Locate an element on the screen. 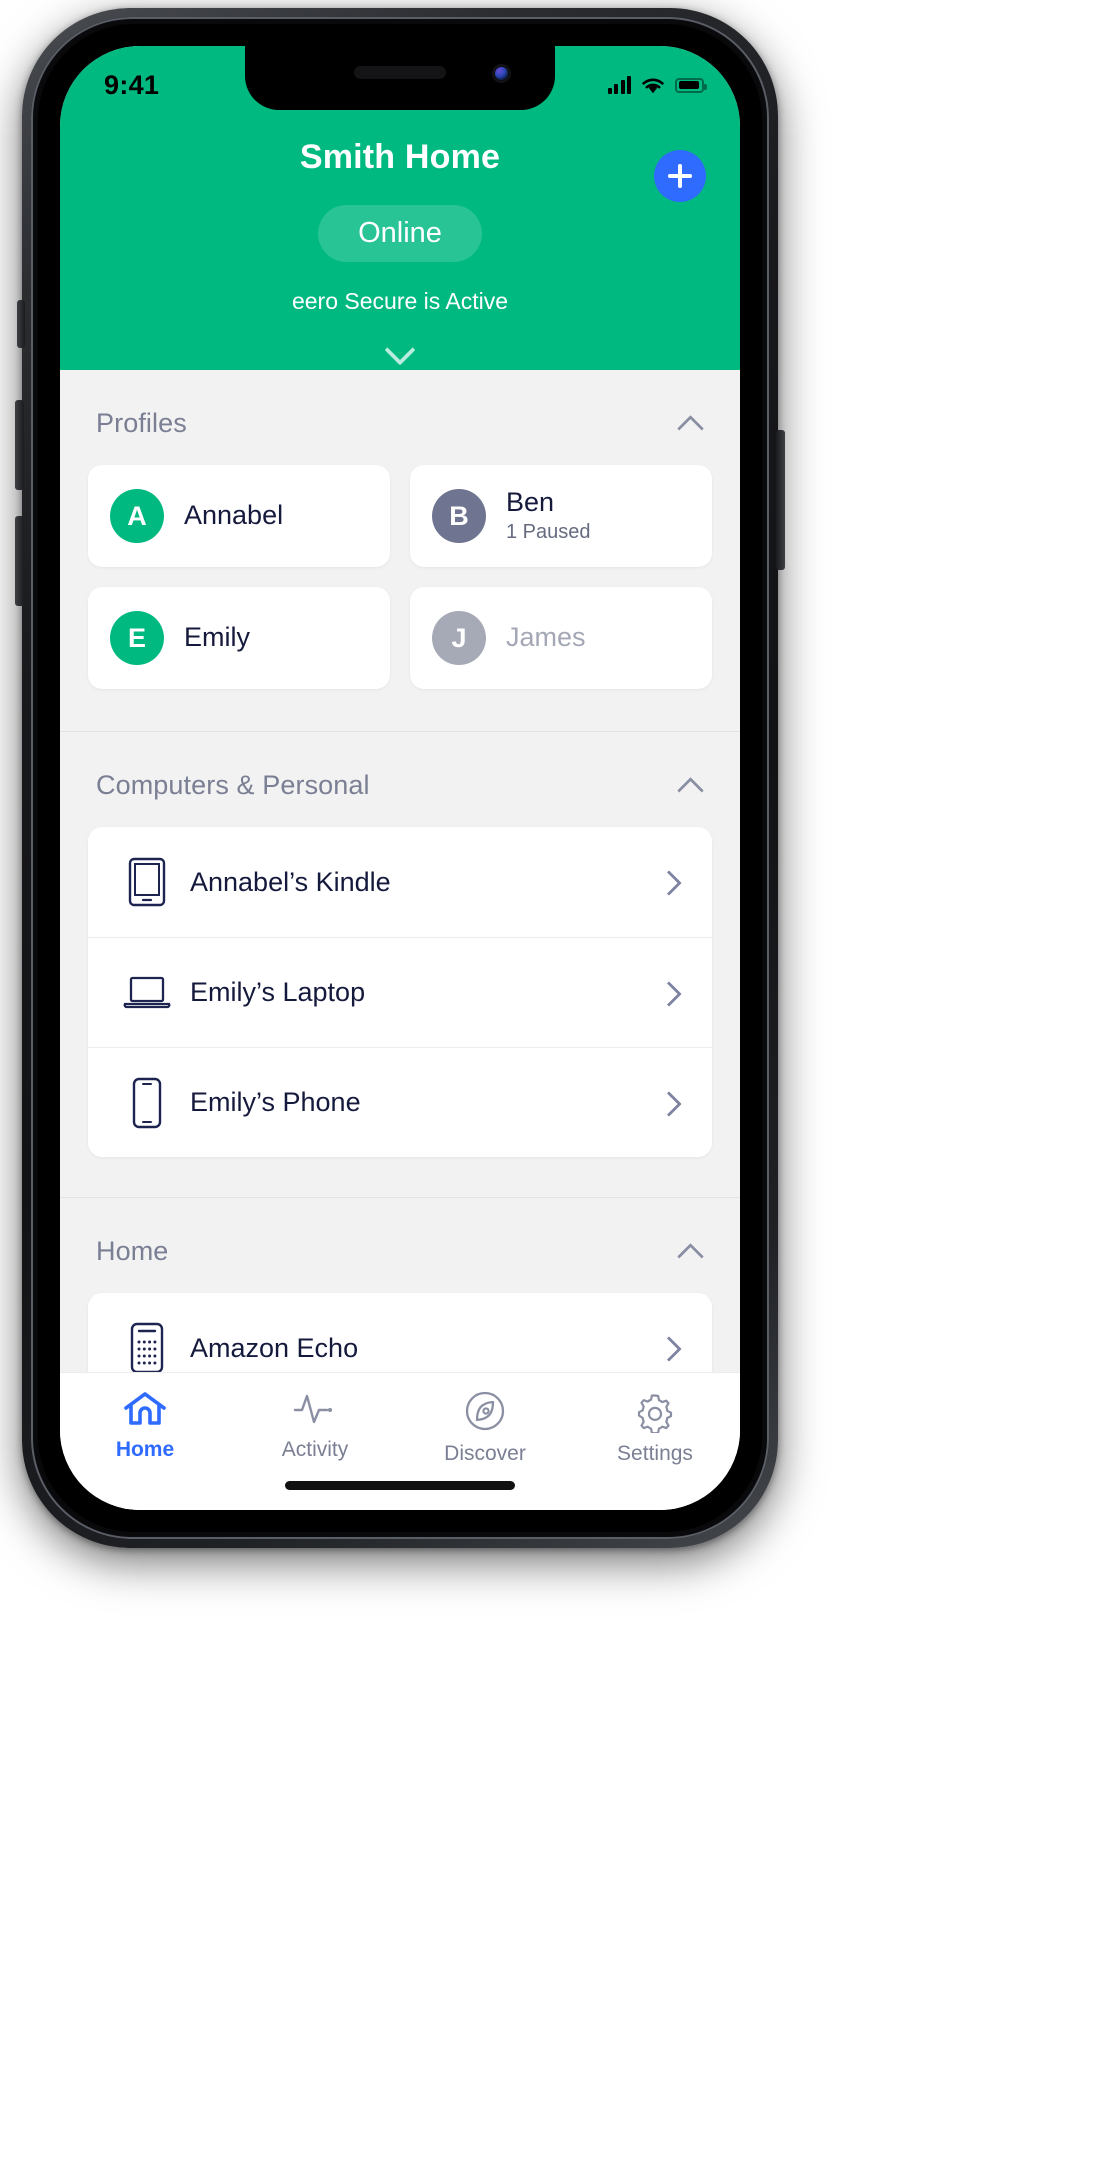  smart-speaker-icon is located at coordinates (147, 1348).